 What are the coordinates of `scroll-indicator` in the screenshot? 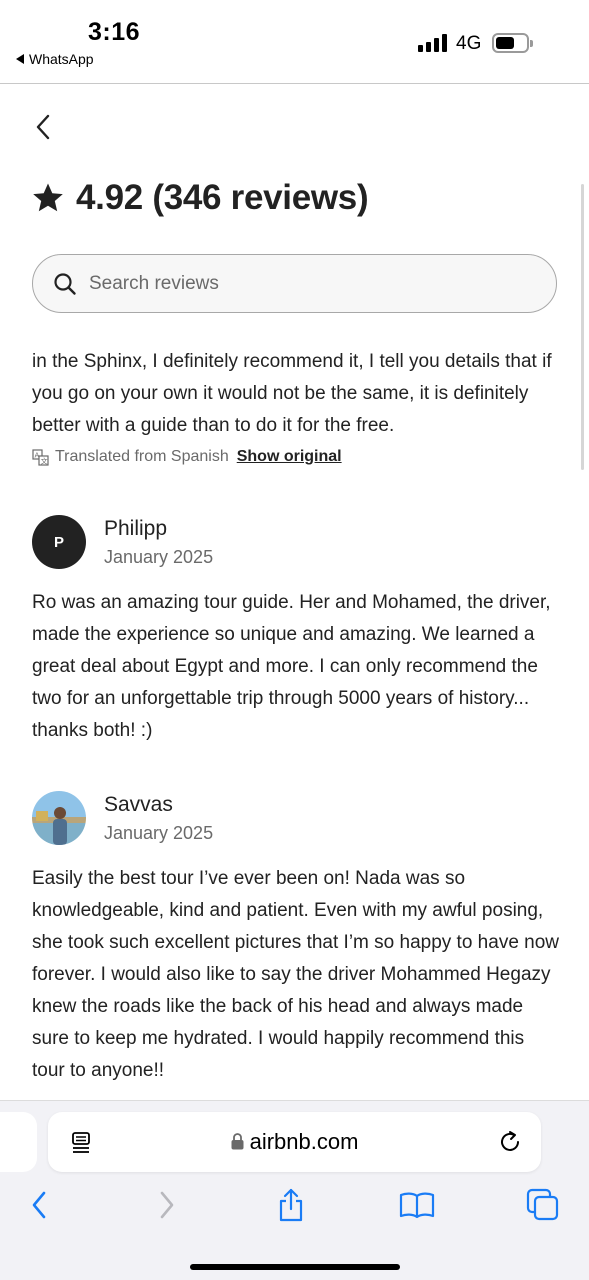 It's located at (582, 327).